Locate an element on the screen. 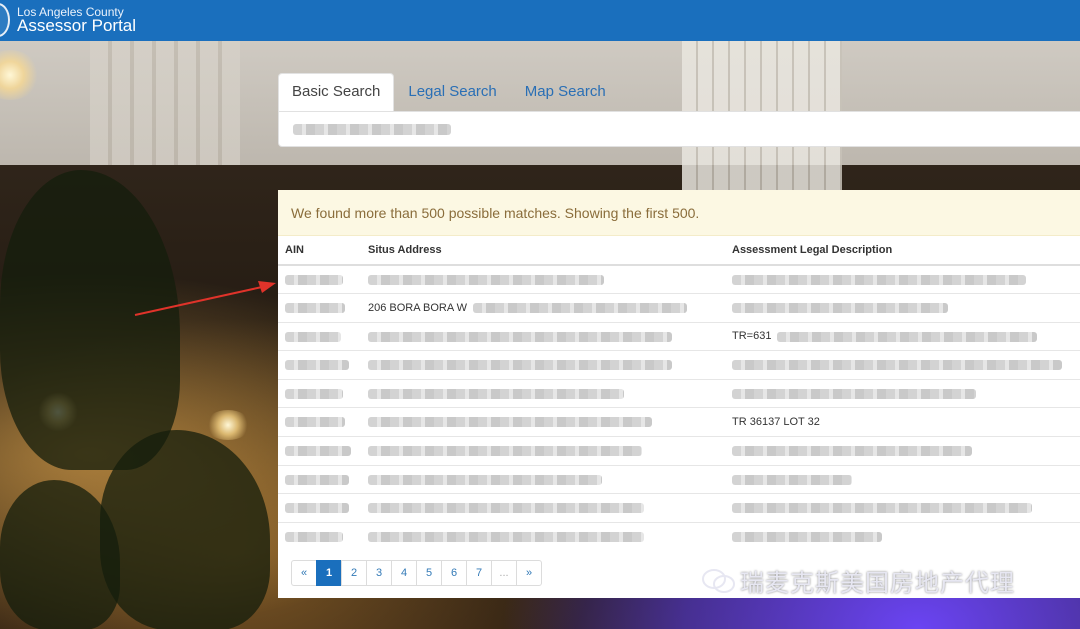  pagination: «1 2 3 4 5 6 7...» is located at coordinates (416, 573).